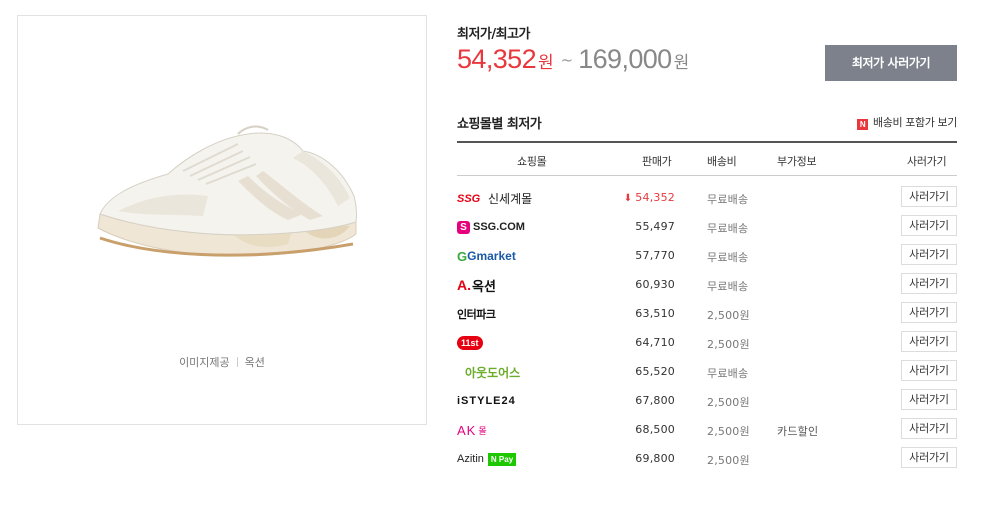  I want to click on row-price: 69,800, so click(655, 458).